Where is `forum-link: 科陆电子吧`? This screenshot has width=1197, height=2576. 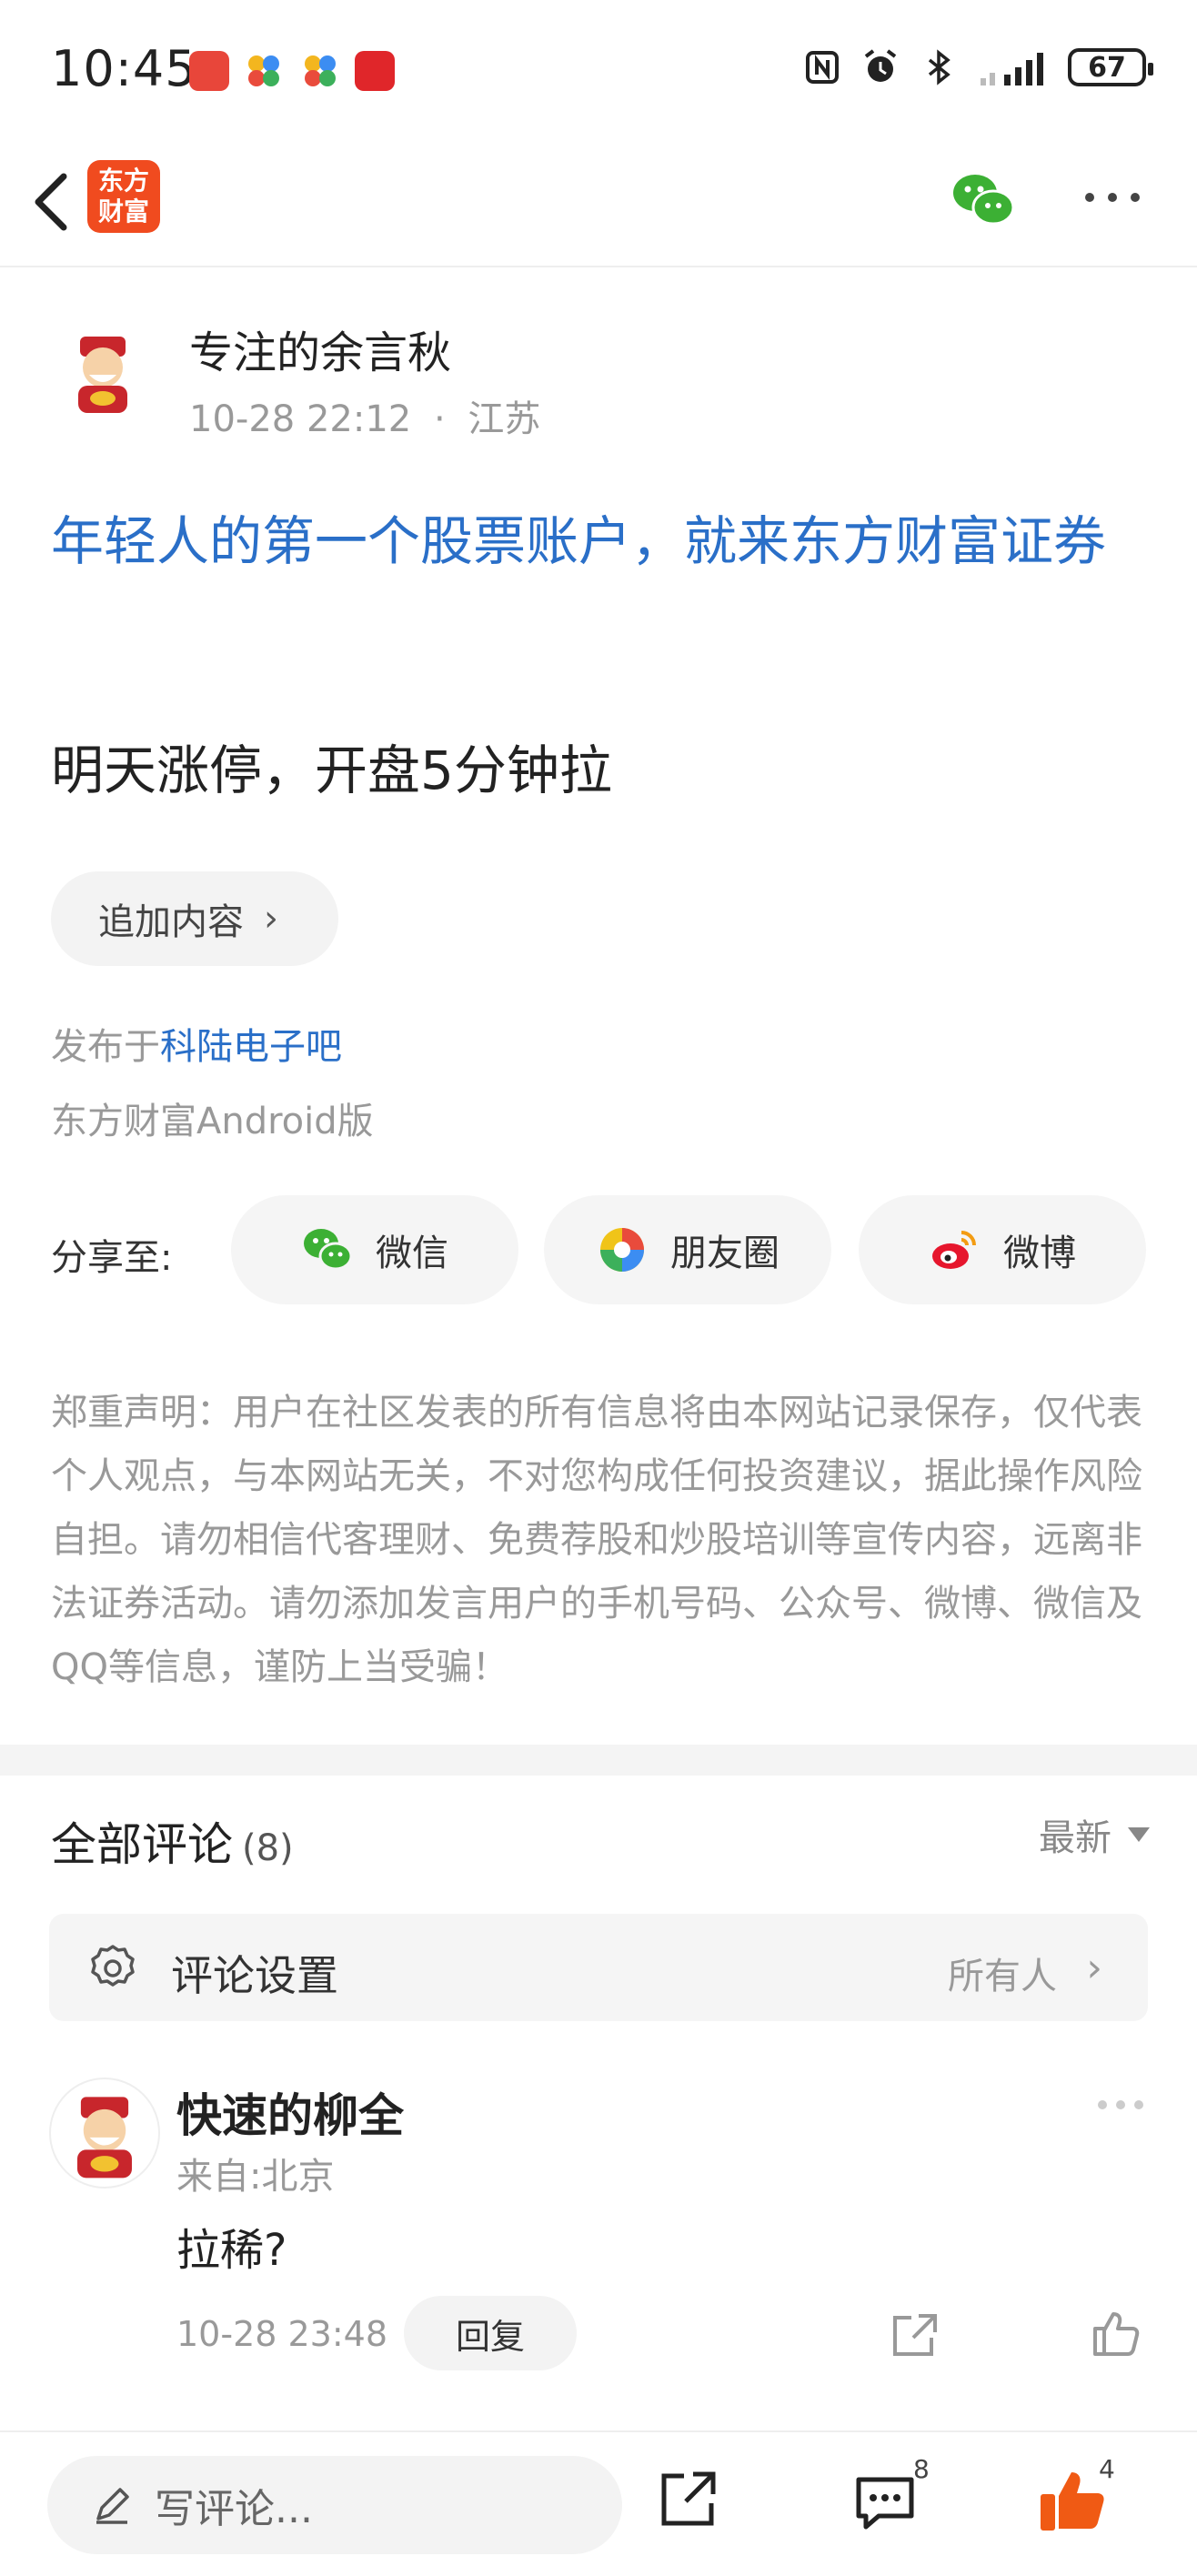
forum-link: 科陆电子吧 is located at coordinates (251, 1047).